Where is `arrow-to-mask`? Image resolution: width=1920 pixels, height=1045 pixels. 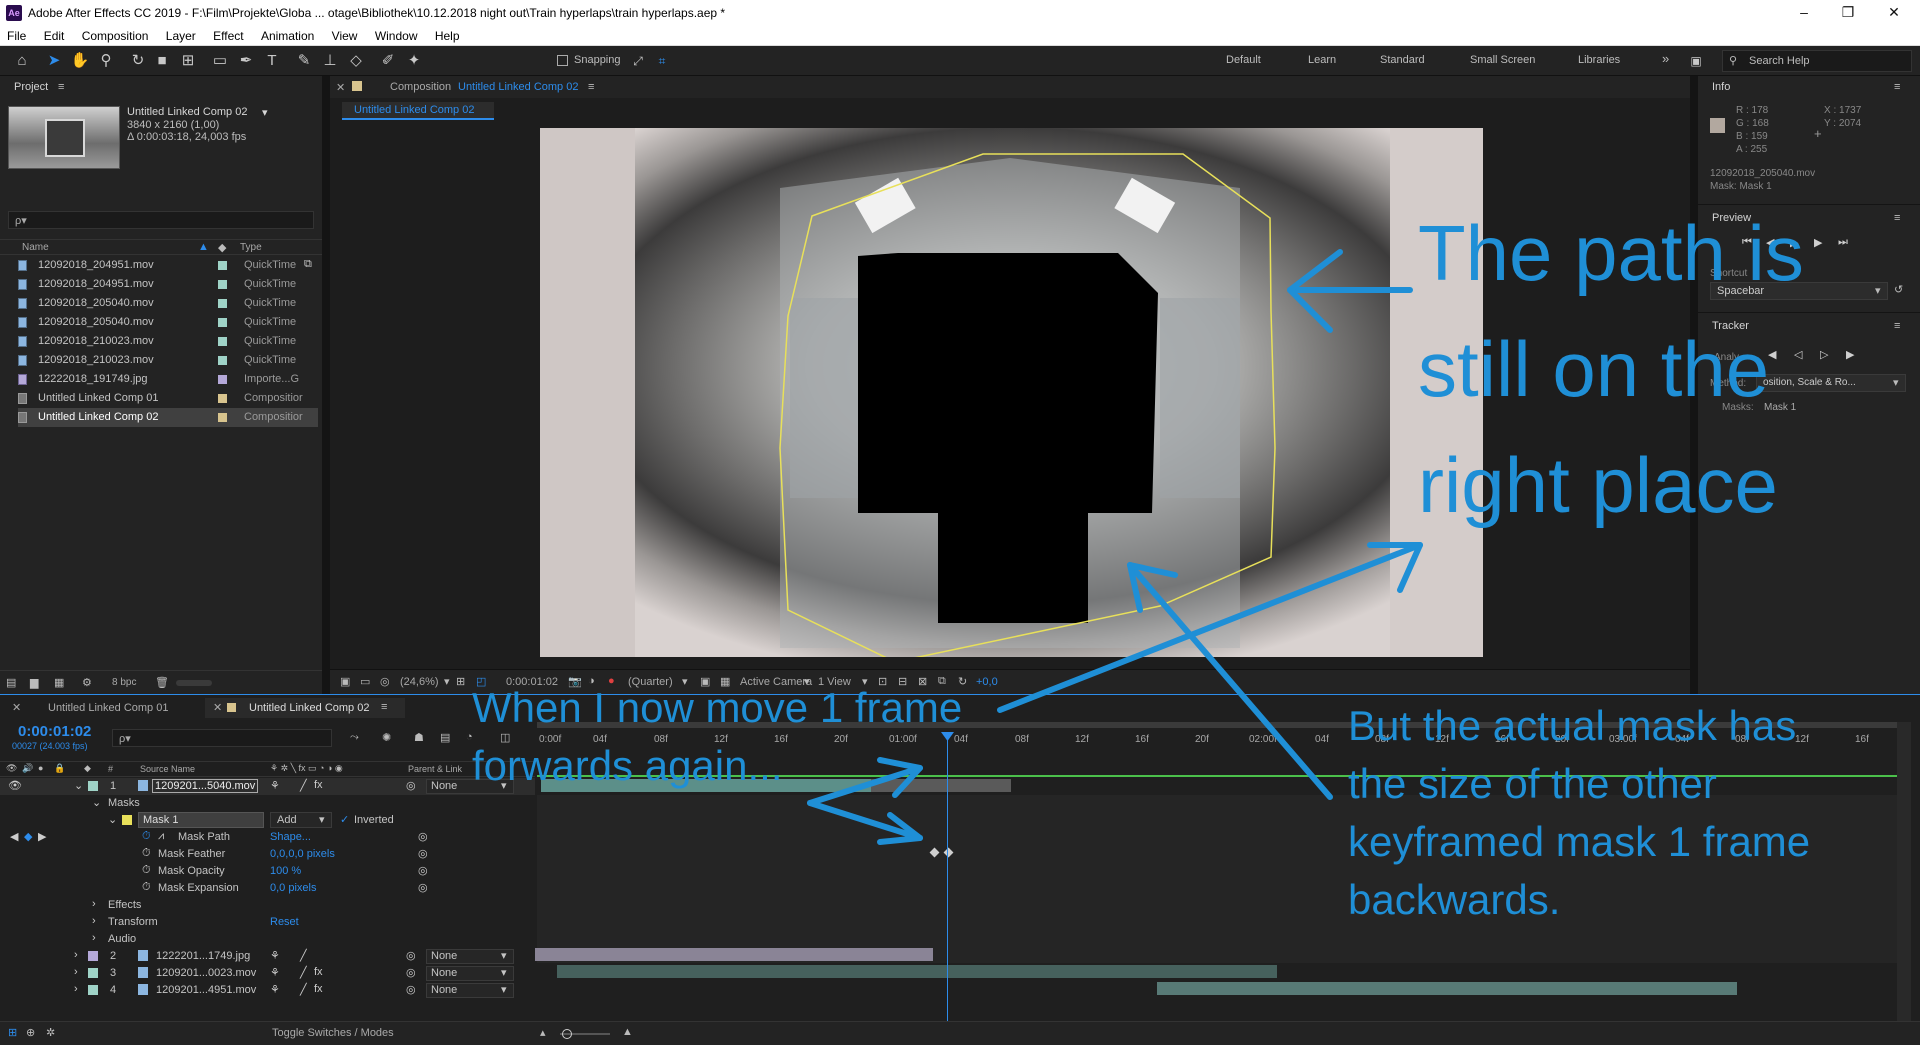
arrow-to-mask is located at coordinates (1230, 681).